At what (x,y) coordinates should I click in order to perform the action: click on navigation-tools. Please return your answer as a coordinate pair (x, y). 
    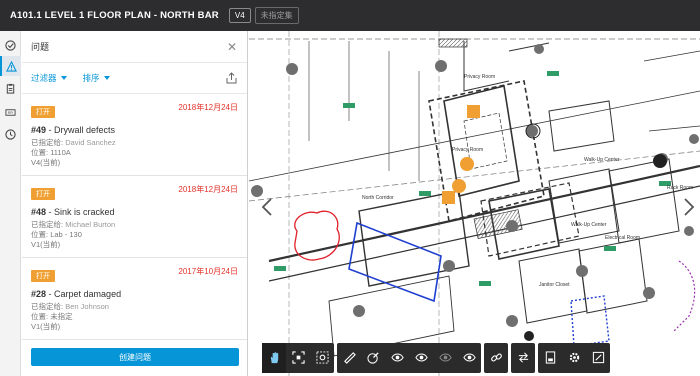
    Looking at the image, I should click on (298, 357).